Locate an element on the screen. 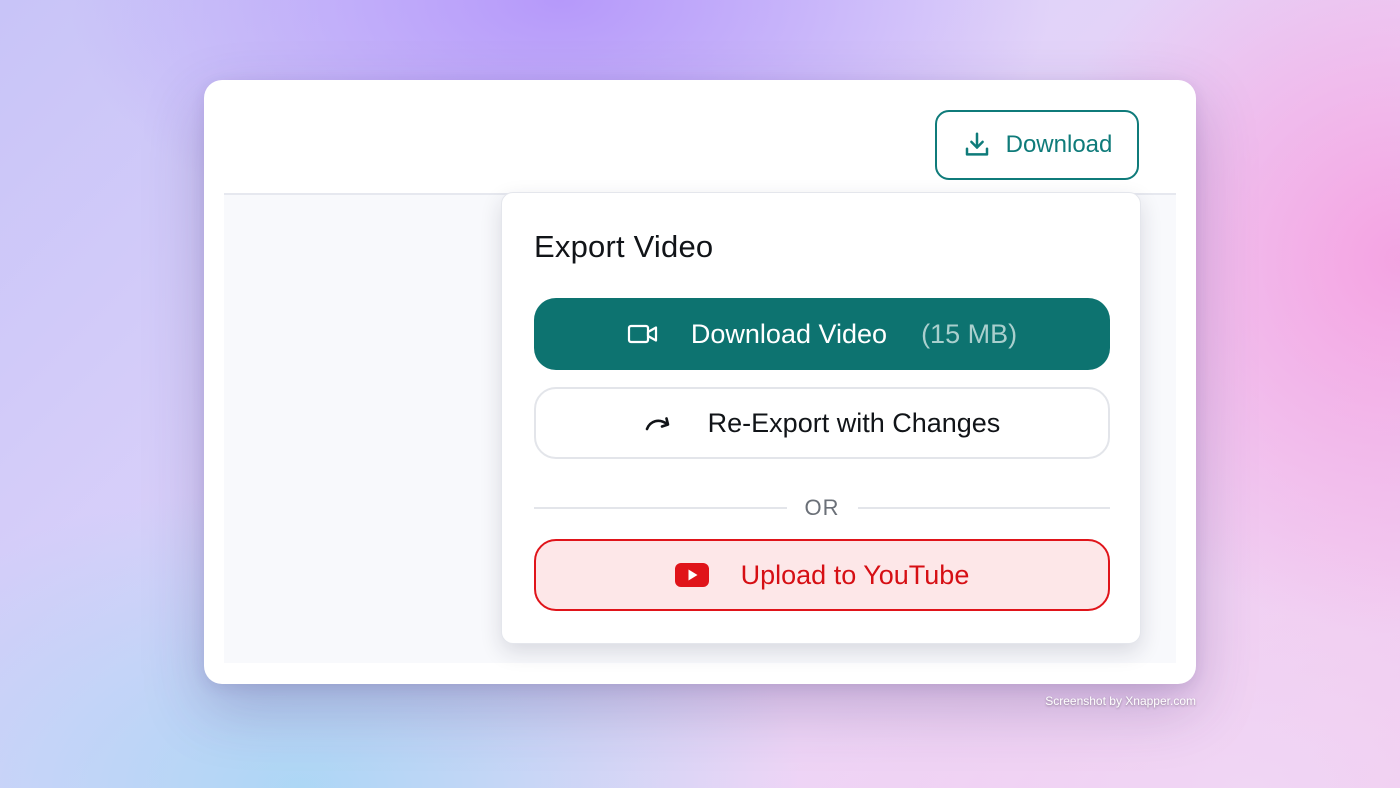  watermark: Screenshot by Xnapper.com is located at coordinates (1120, 701).